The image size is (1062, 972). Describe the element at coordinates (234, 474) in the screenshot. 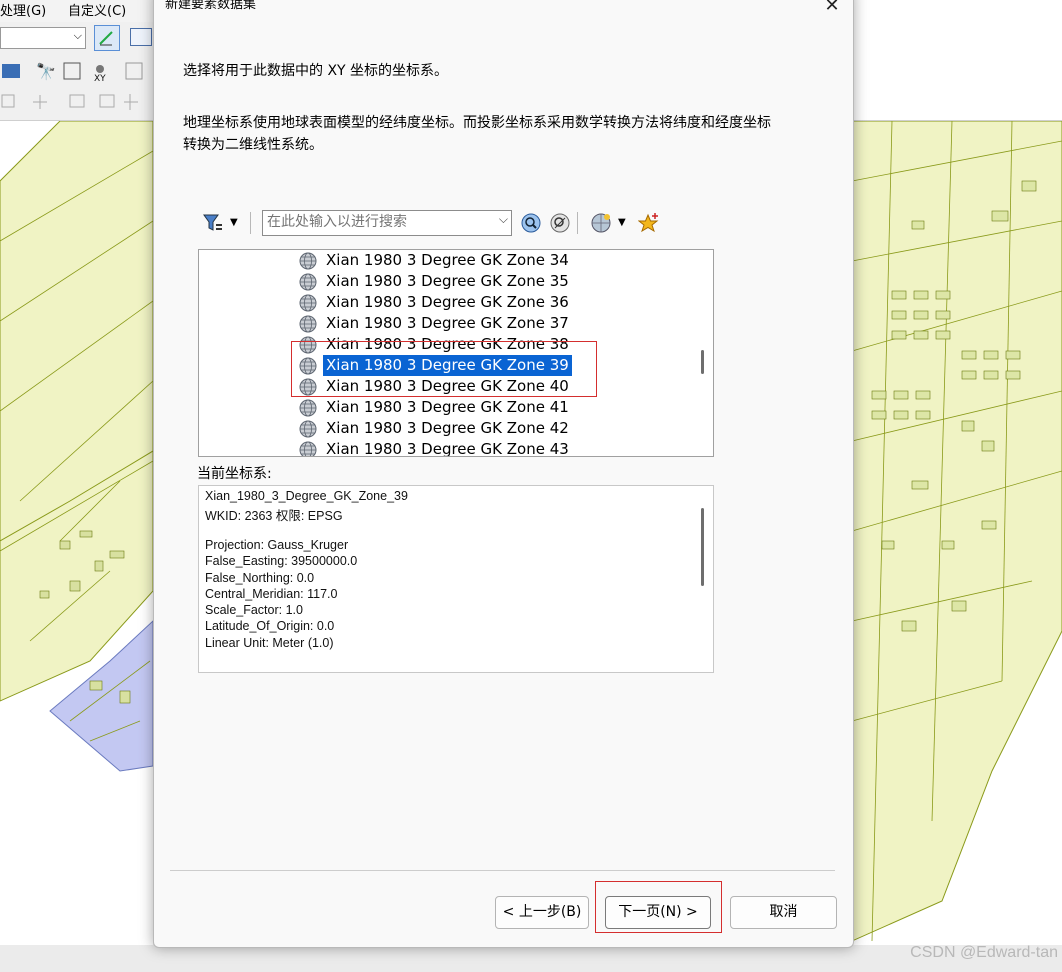

I see `current-coordinate-system-label: 当前坐标系:` at that location.